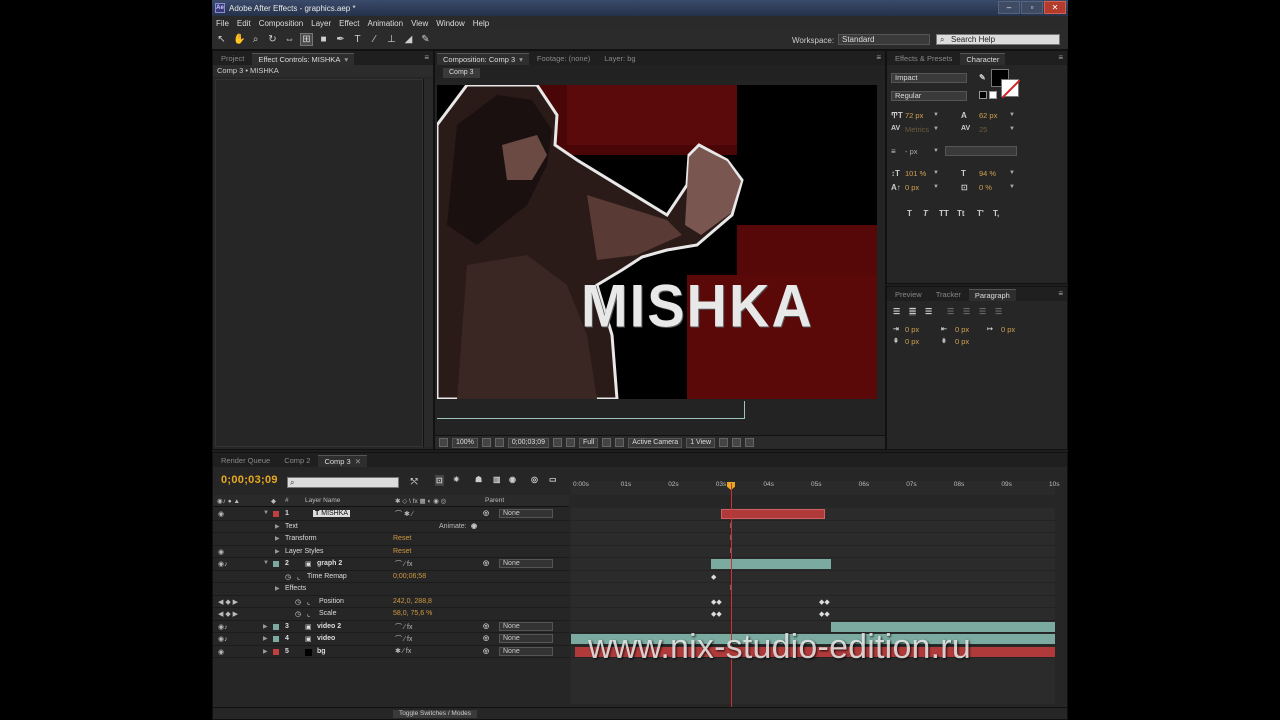 This screenshot has width=1280, height=720. I want to click on transparency-grid-icon, so click(620, 442).